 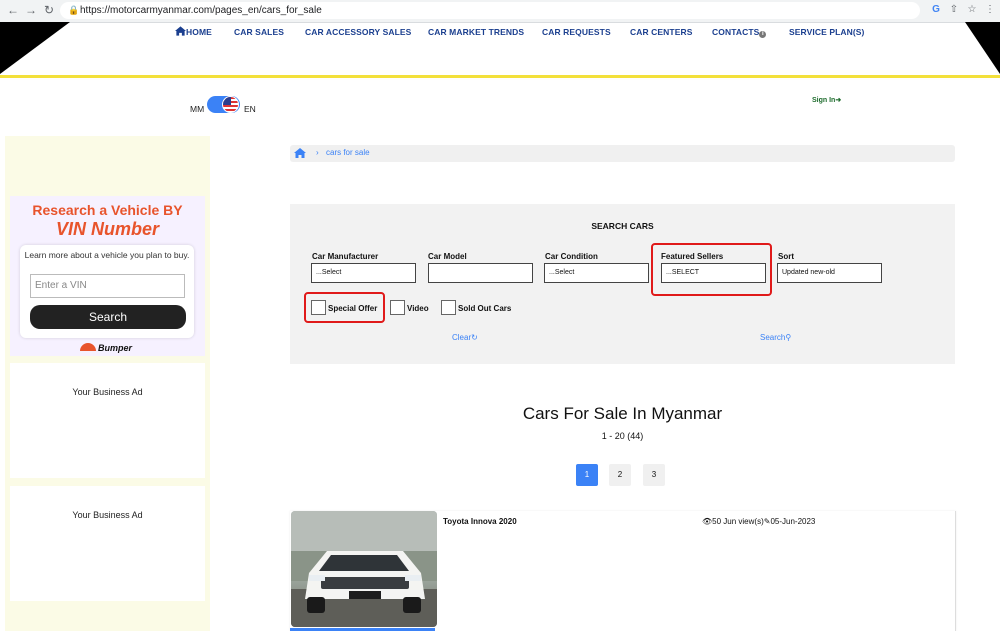 I want to click on info-icon: i, so click(x=763, y=34).